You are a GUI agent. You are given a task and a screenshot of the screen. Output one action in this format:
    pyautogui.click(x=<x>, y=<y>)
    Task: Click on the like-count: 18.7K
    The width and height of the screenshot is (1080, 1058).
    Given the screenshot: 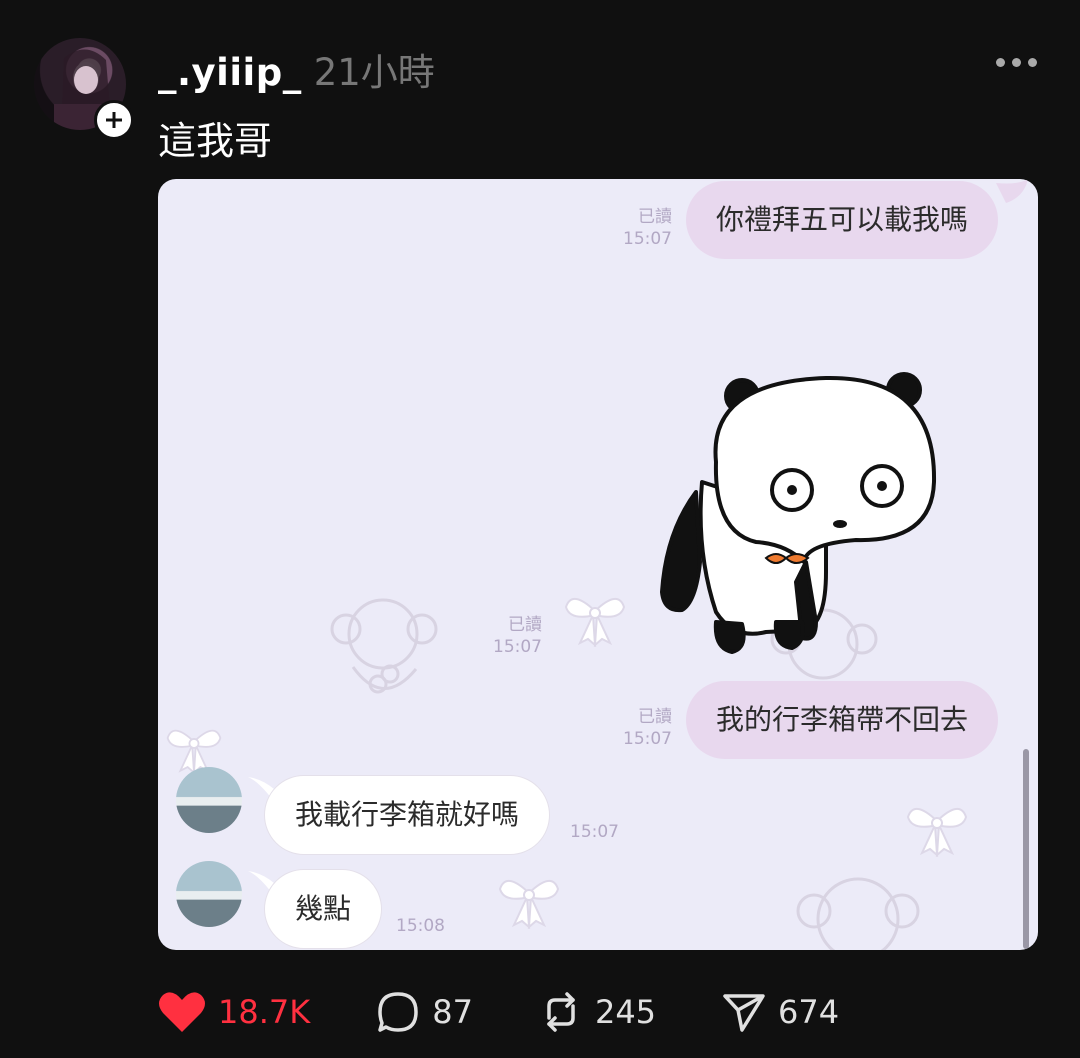 What is the action you would take?
    pyautogui.click(x=264, y=1012)
    